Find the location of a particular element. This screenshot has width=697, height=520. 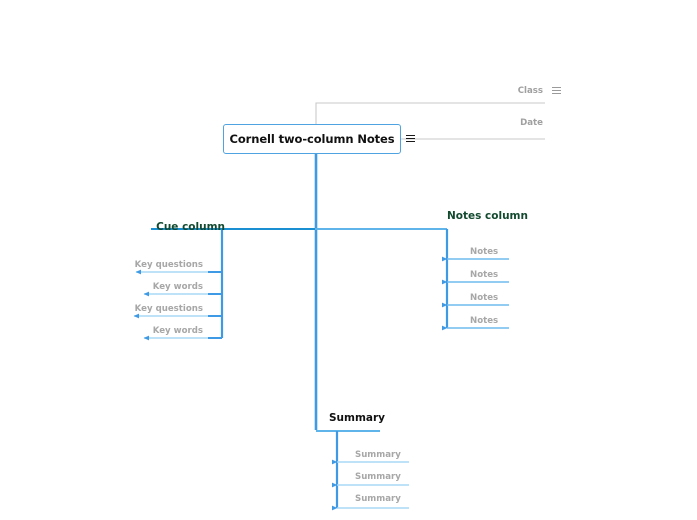

cue-child-joins is located at coordinates (215, 305).